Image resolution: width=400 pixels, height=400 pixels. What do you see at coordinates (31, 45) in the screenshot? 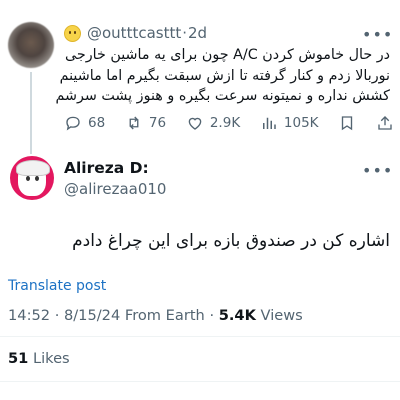
I see `user-avatar-blurred` at bounding box center [31, 45].